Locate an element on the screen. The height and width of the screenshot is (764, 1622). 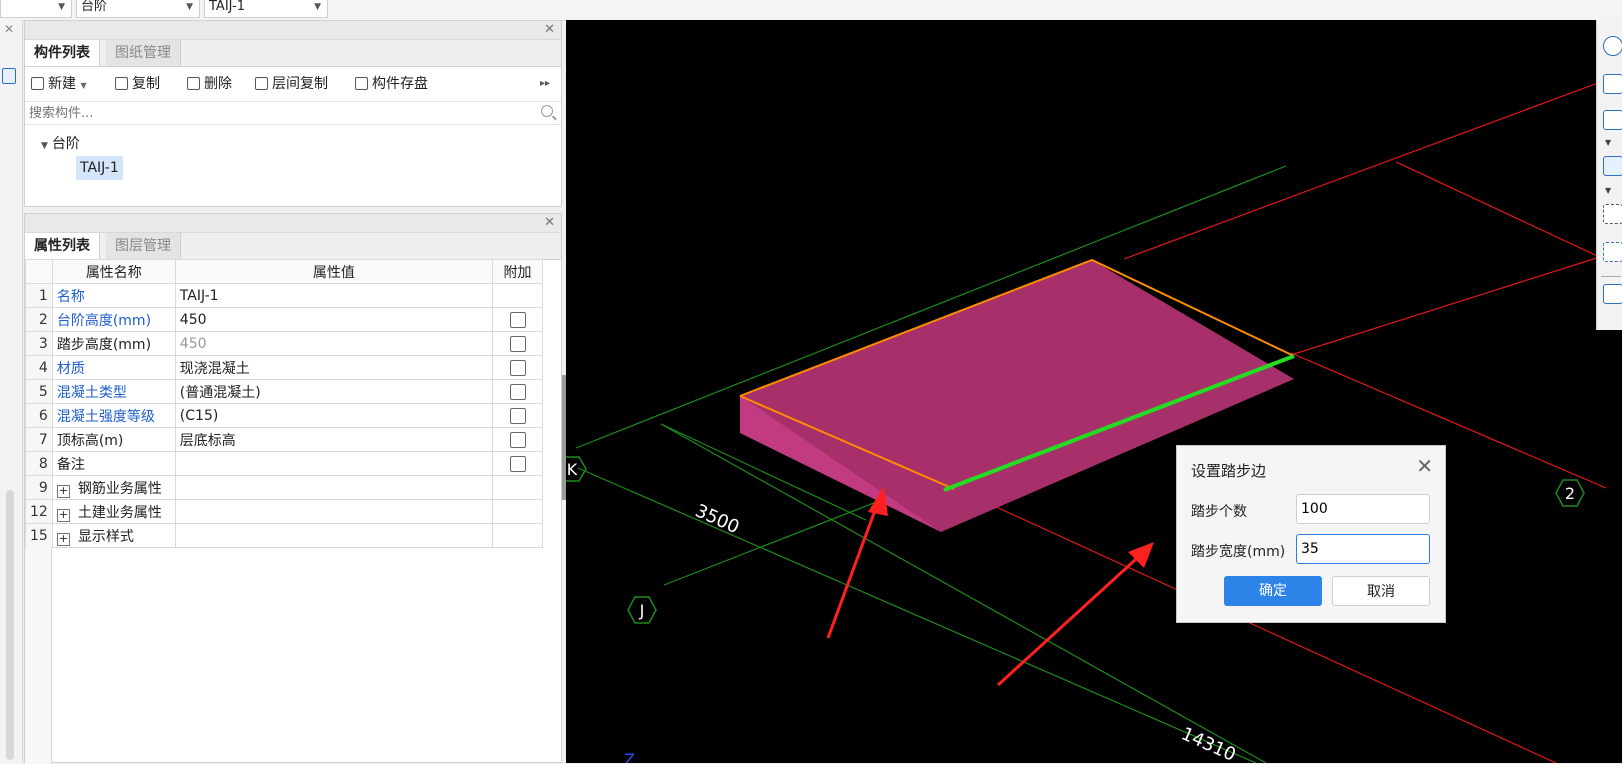
new-file-icon is located at coordinates (37, 83).